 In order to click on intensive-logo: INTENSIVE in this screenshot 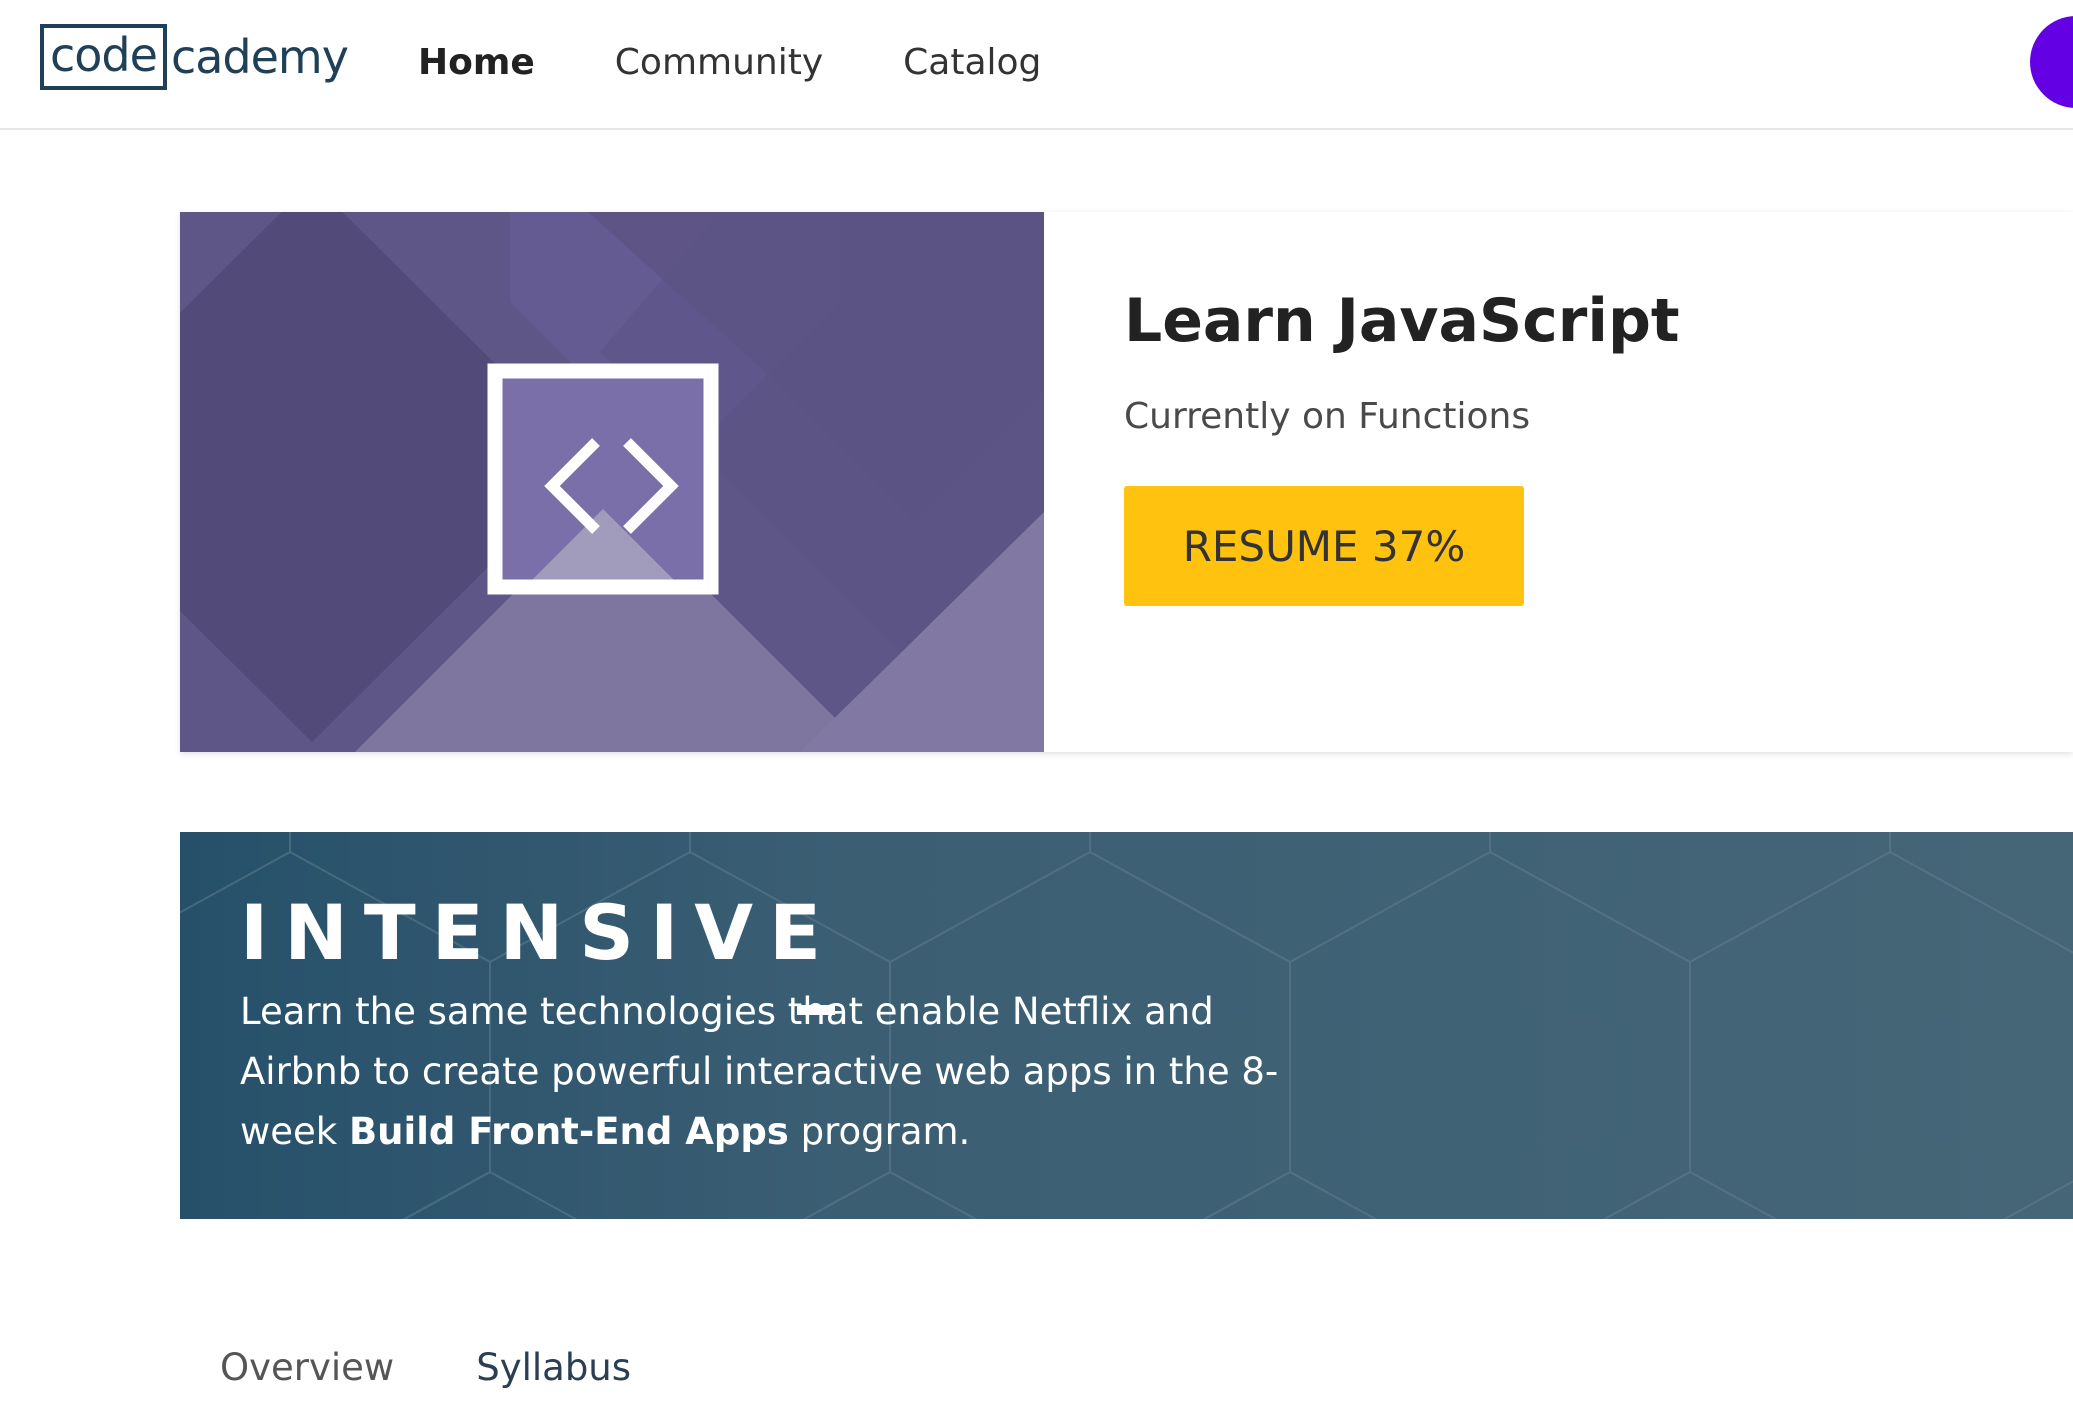, I will do `click(538, 951)`.